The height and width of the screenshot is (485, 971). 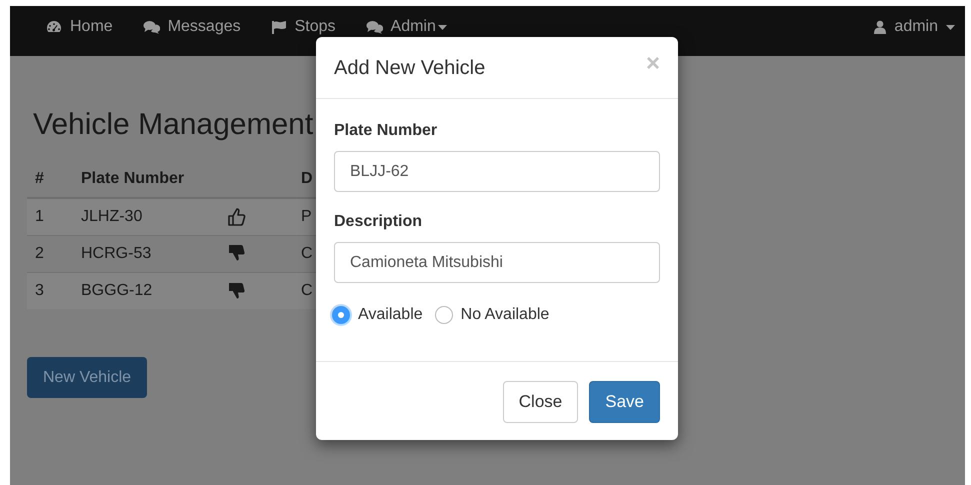 I want to click on column-header: Plate Number, so click(x=132, y=178).